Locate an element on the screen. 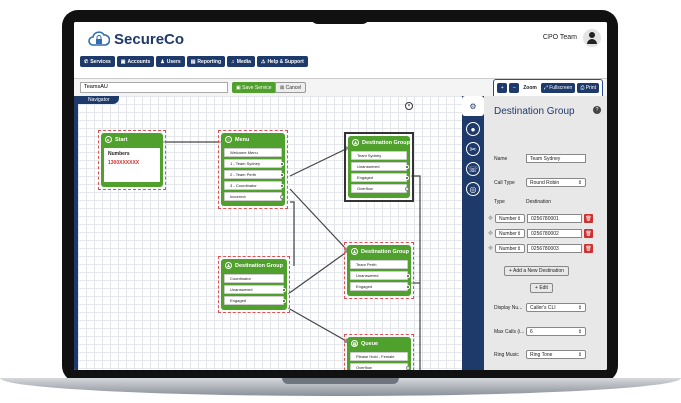 This screenshot has height=403, width=681. node-row: 1 - Team Sydney is located at coordinates (254, 163).